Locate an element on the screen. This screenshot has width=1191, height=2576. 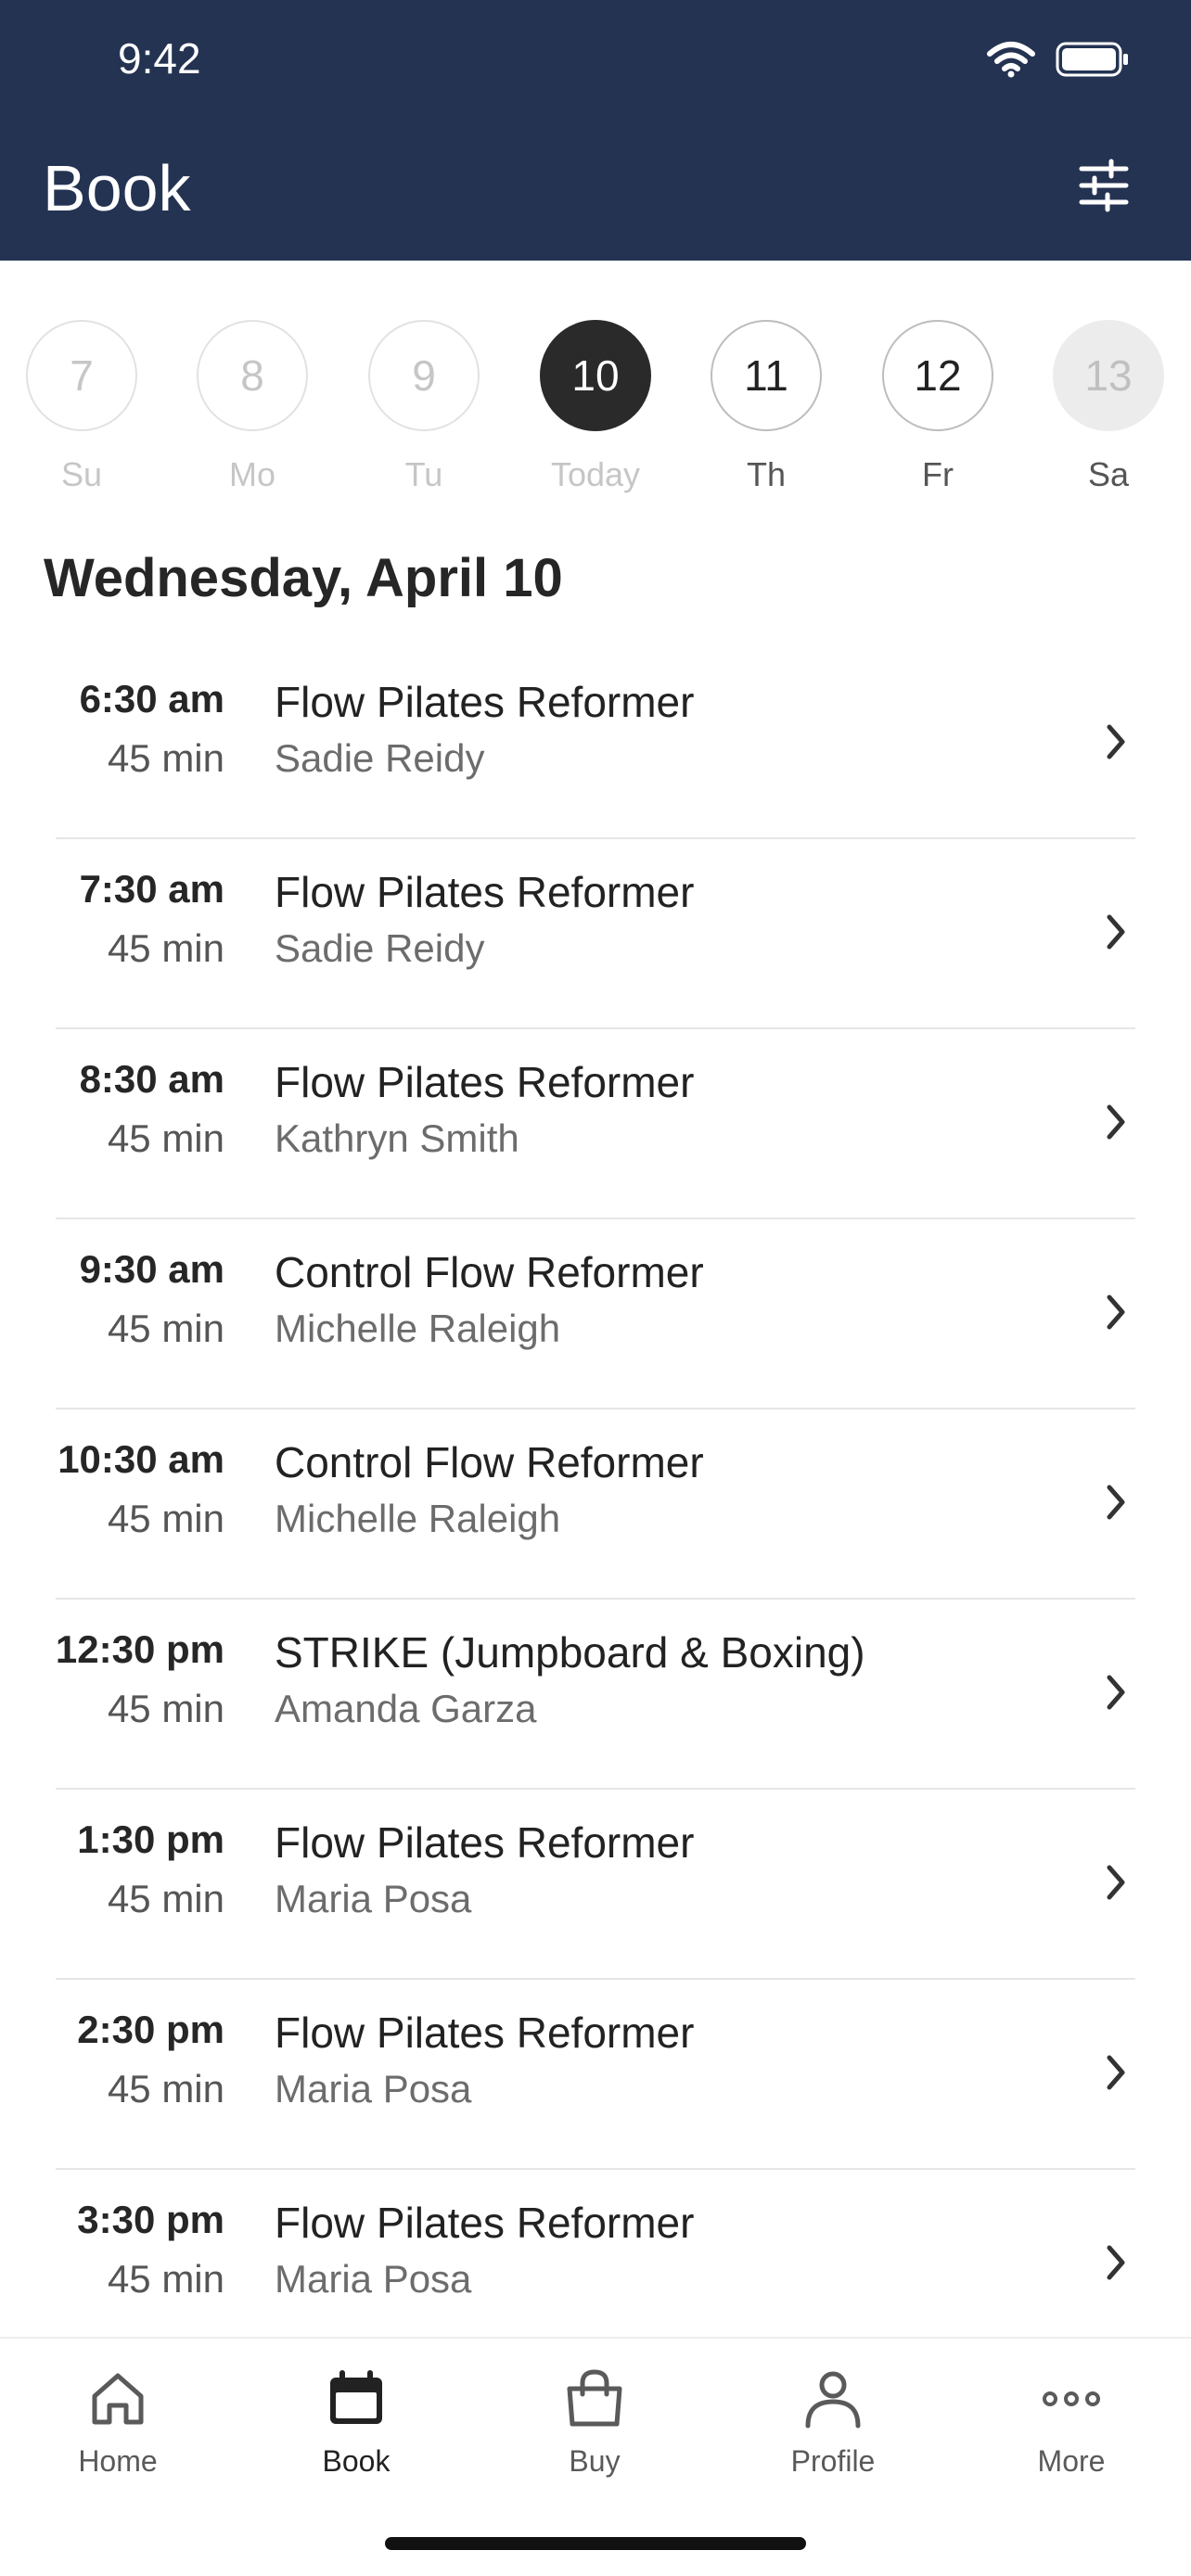
page-title: Book is located at coordinates (117, 188).